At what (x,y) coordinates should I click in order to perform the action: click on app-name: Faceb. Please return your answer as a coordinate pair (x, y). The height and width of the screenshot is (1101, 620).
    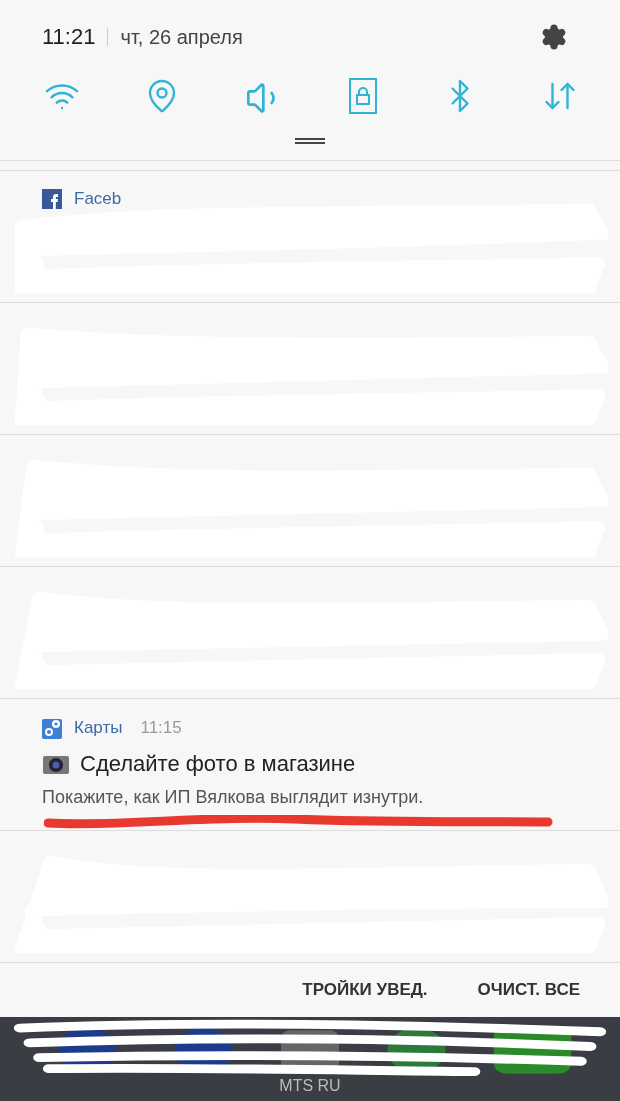
    Looking at the image, I should click on (98, 199).